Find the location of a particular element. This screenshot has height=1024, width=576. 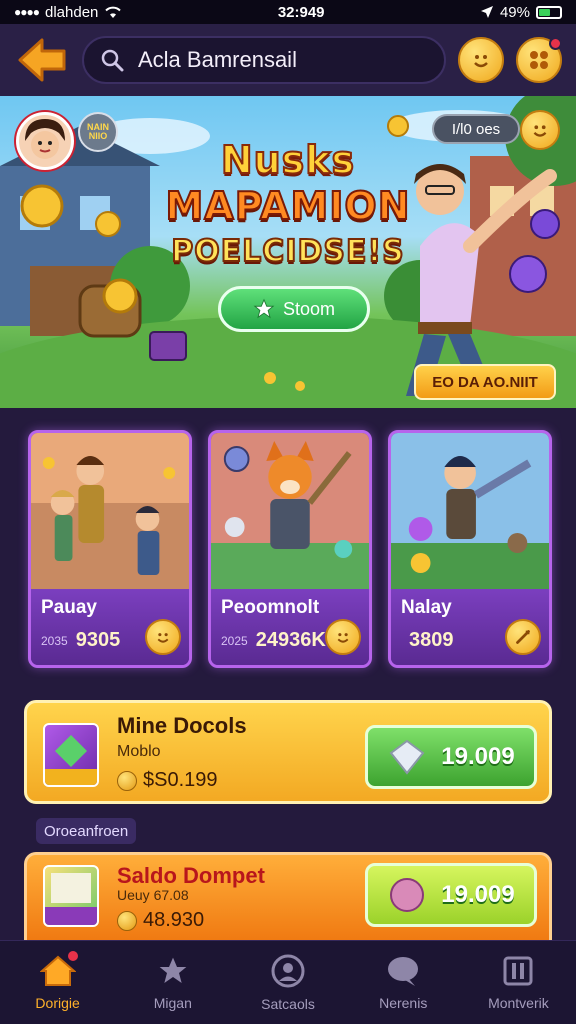

hero-card: Nalay 3809 is located at coordinates (470, 549).